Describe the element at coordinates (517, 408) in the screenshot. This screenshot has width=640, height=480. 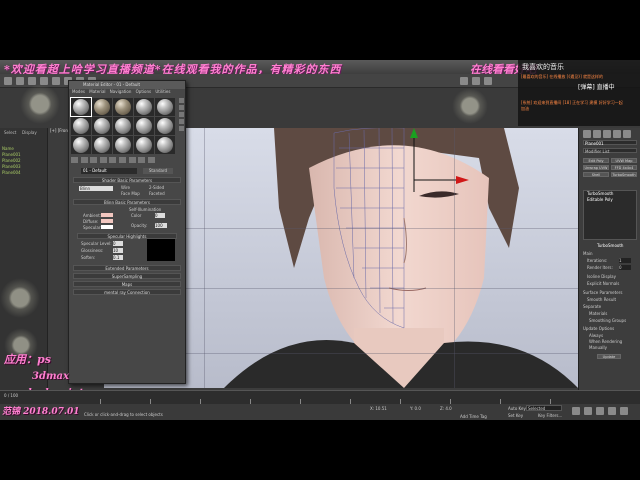
I see `auto-key-button: Auto Key` at that location.